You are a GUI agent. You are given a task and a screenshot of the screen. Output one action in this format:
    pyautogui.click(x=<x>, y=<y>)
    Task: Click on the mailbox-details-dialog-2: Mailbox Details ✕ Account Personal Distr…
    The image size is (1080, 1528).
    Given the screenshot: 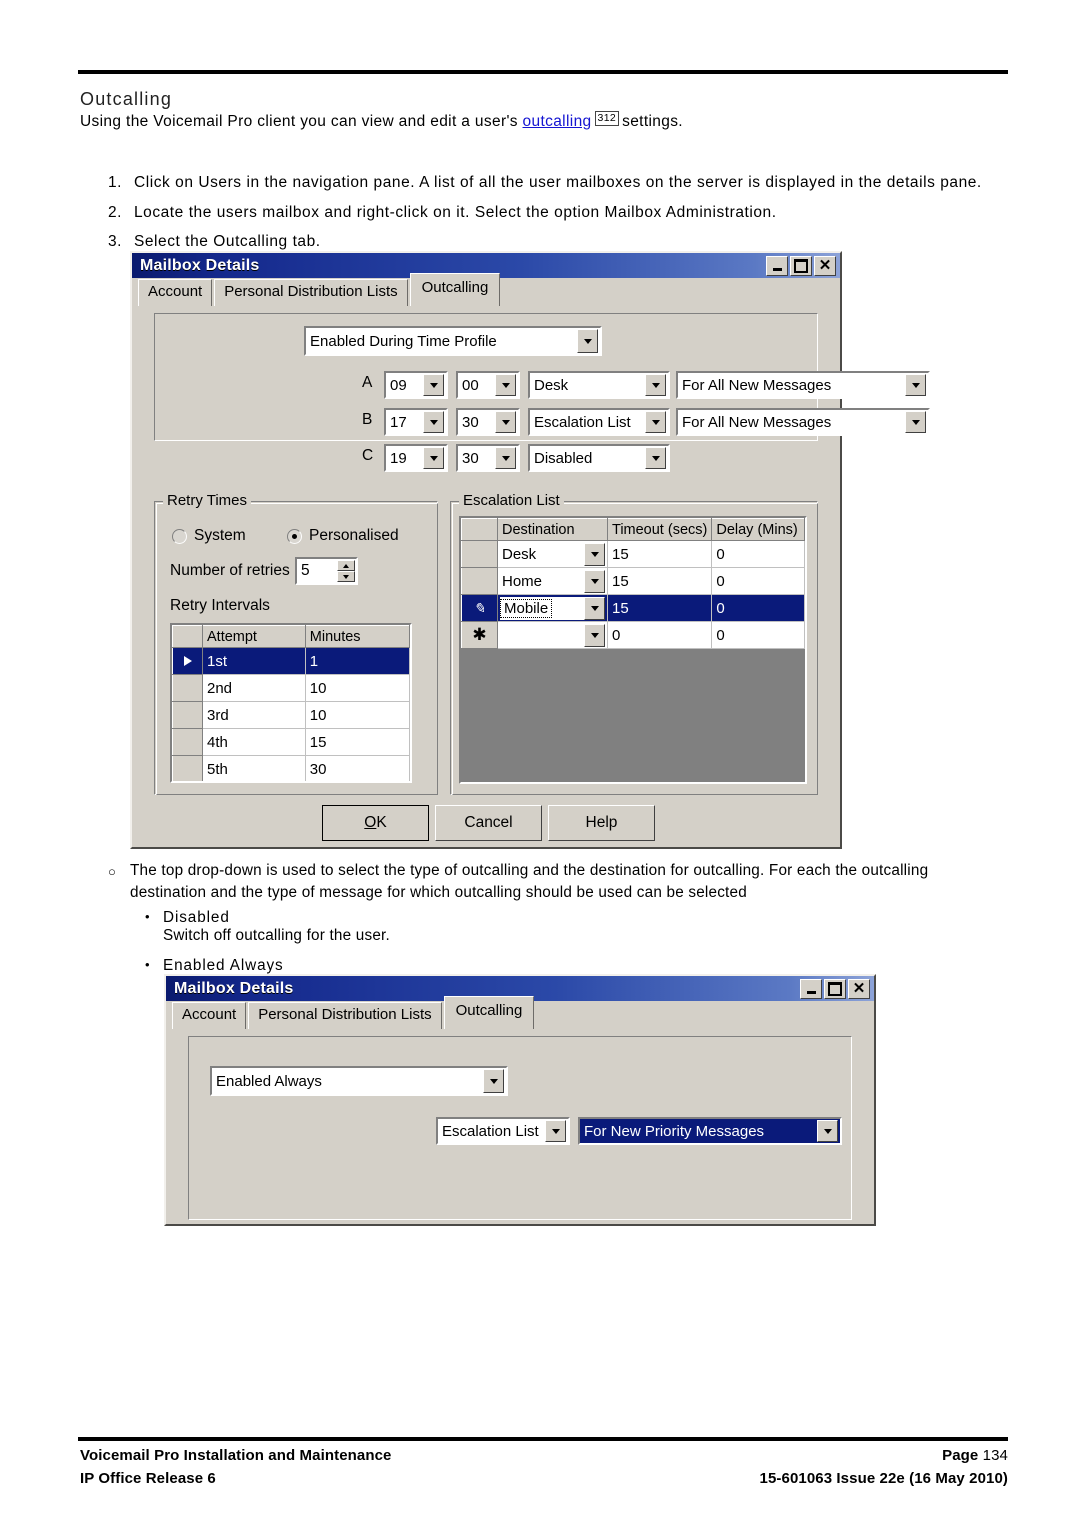 What is the action you would take?
    pyautogui.click(x=520, y=1100)
    